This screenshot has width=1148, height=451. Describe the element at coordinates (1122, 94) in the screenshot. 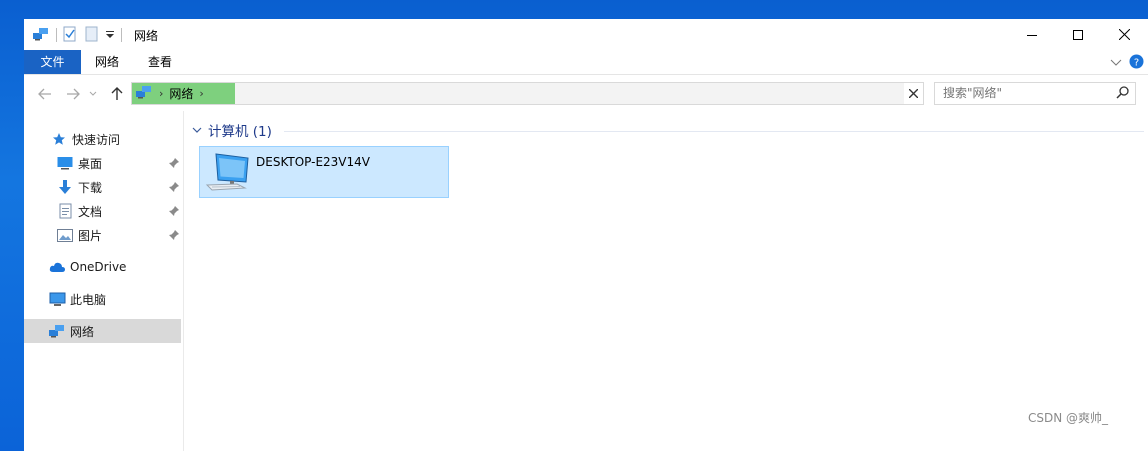

I see `search-icon` at that location.